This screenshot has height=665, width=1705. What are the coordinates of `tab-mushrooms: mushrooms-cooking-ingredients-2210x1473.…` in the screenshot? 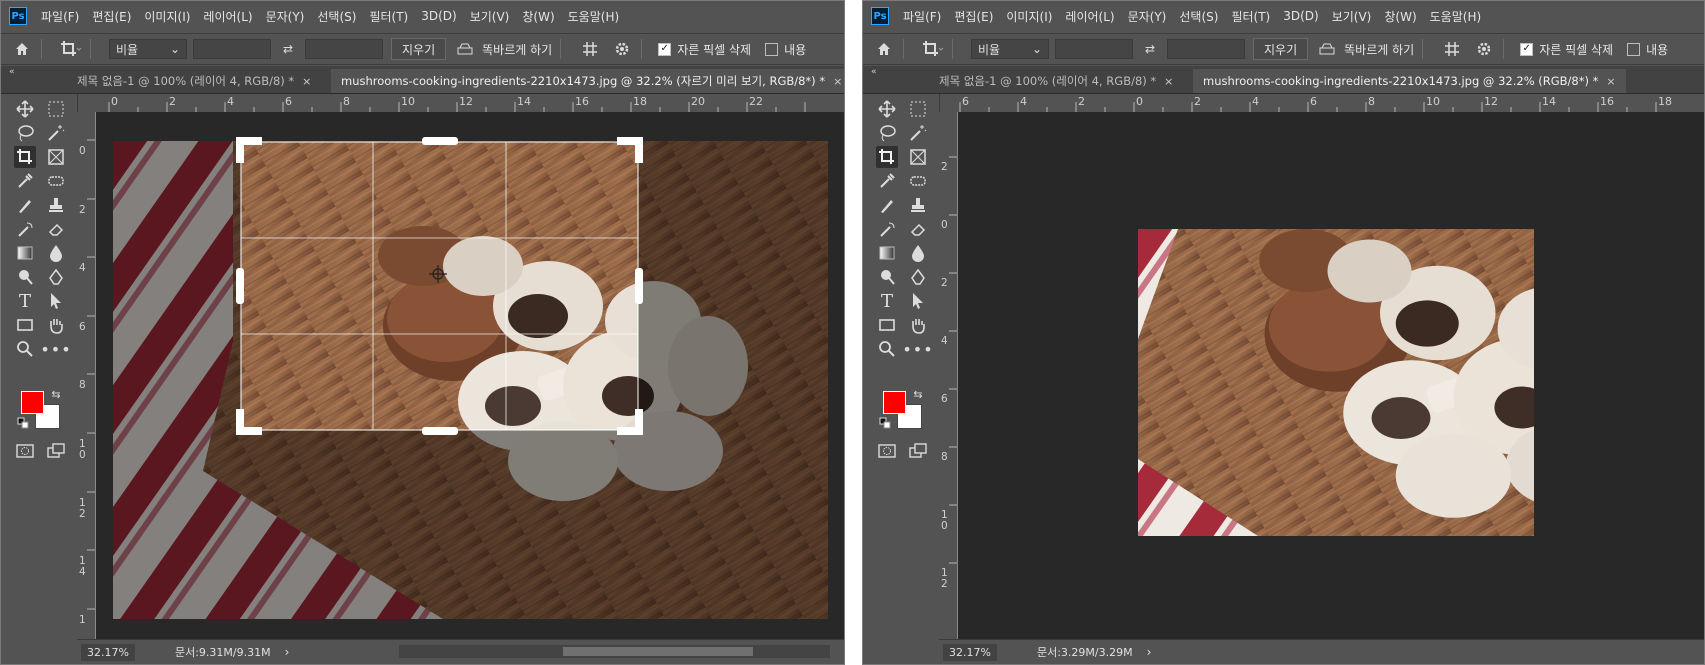 It's located at (587, 81).